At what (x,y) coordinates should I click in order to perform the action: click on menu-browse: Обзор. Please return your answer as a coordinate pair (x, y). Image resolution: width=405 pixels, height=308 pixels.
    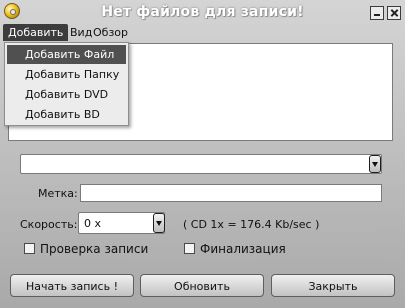
    Looking at the image, I should click on (110, 32).